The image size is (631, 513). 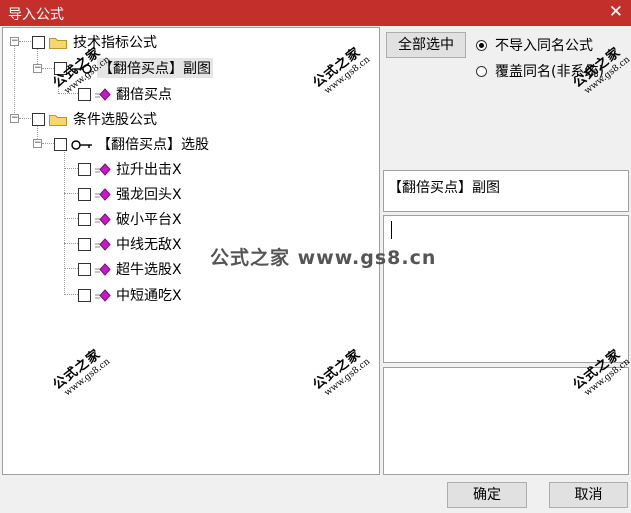 I want to click on tree-item-label: 【翻倍买点】副图, so click(x=155, y=68).